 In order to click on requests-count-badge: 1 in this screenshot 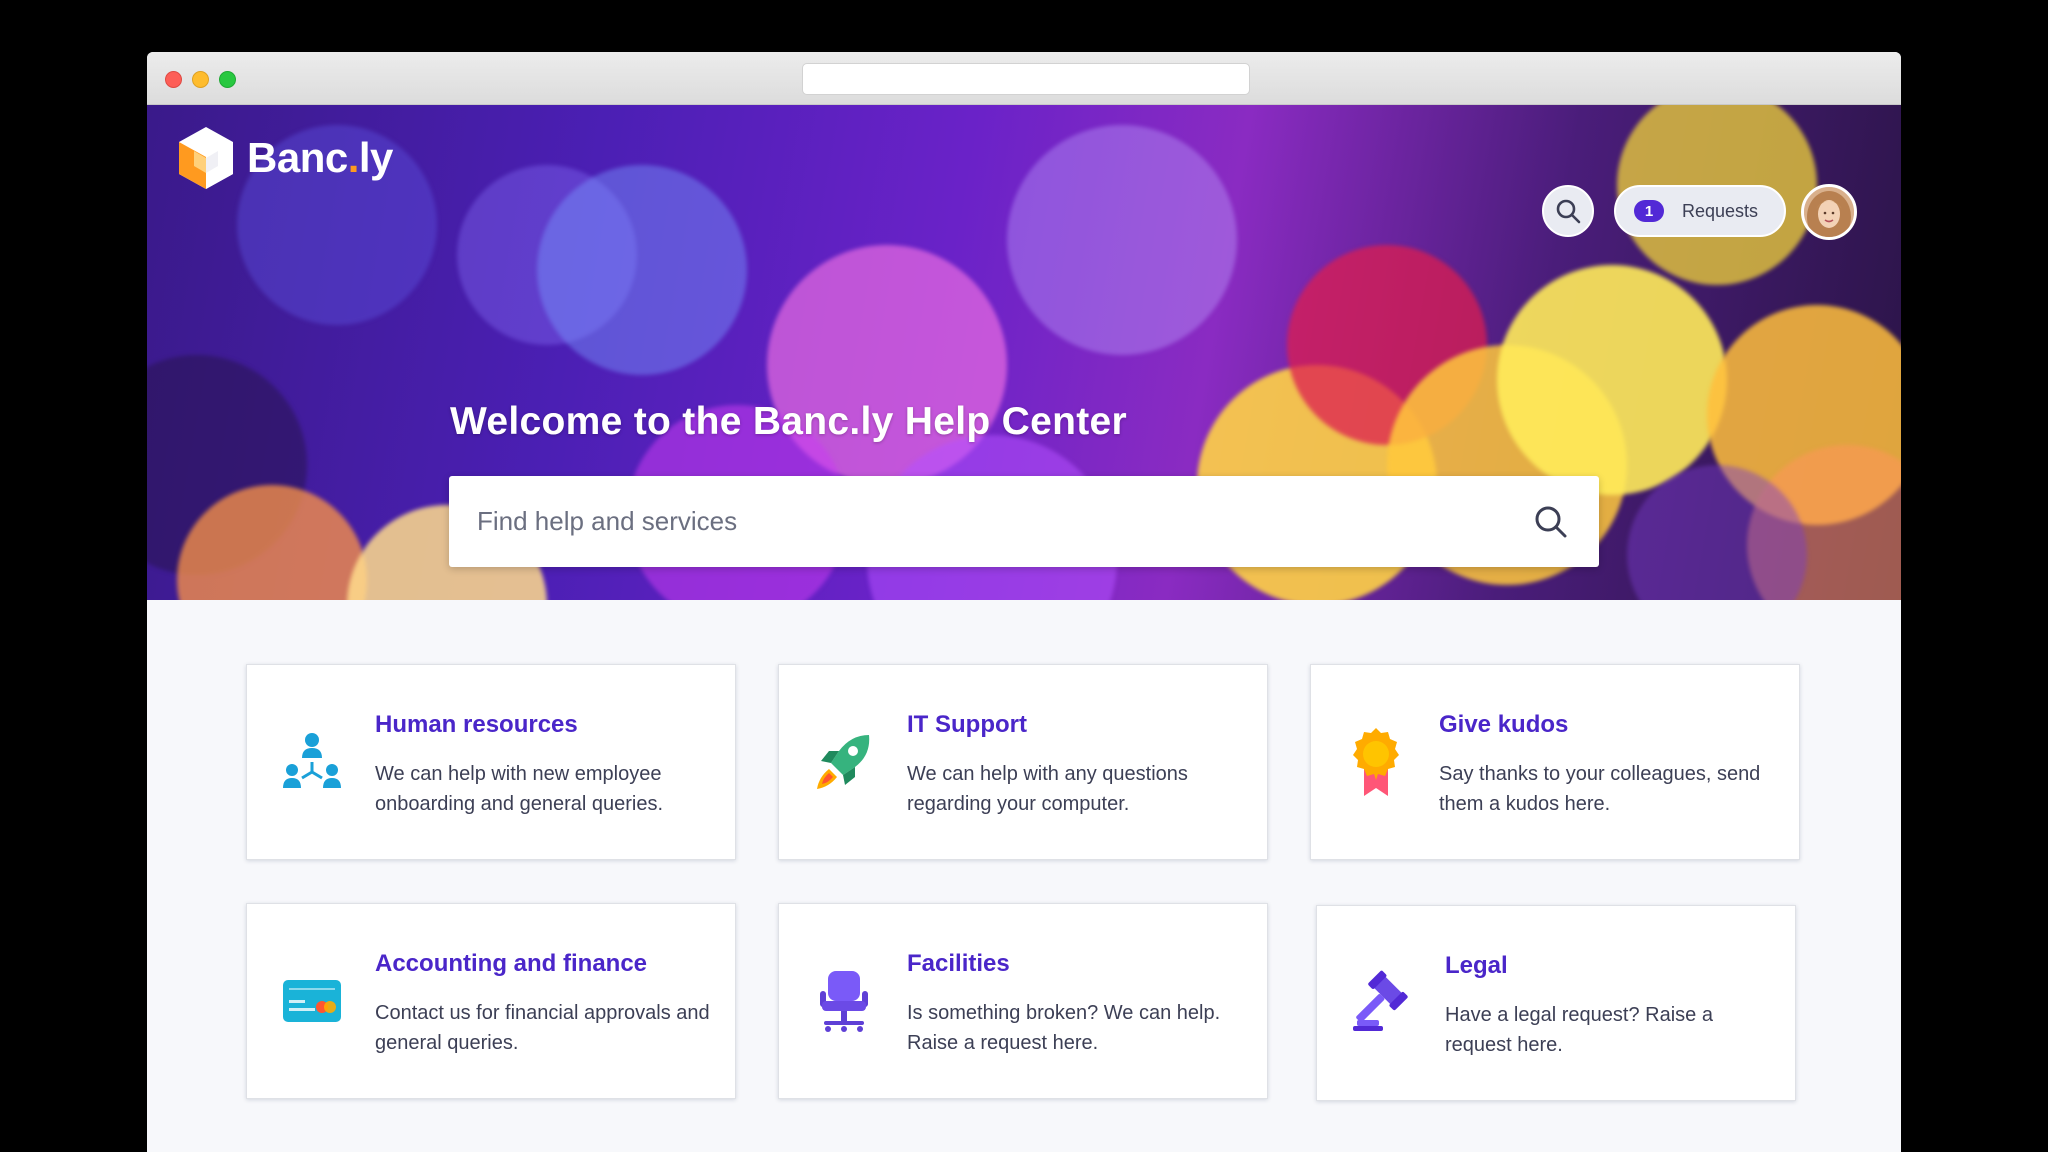, I will do `click(1649, 211)`.